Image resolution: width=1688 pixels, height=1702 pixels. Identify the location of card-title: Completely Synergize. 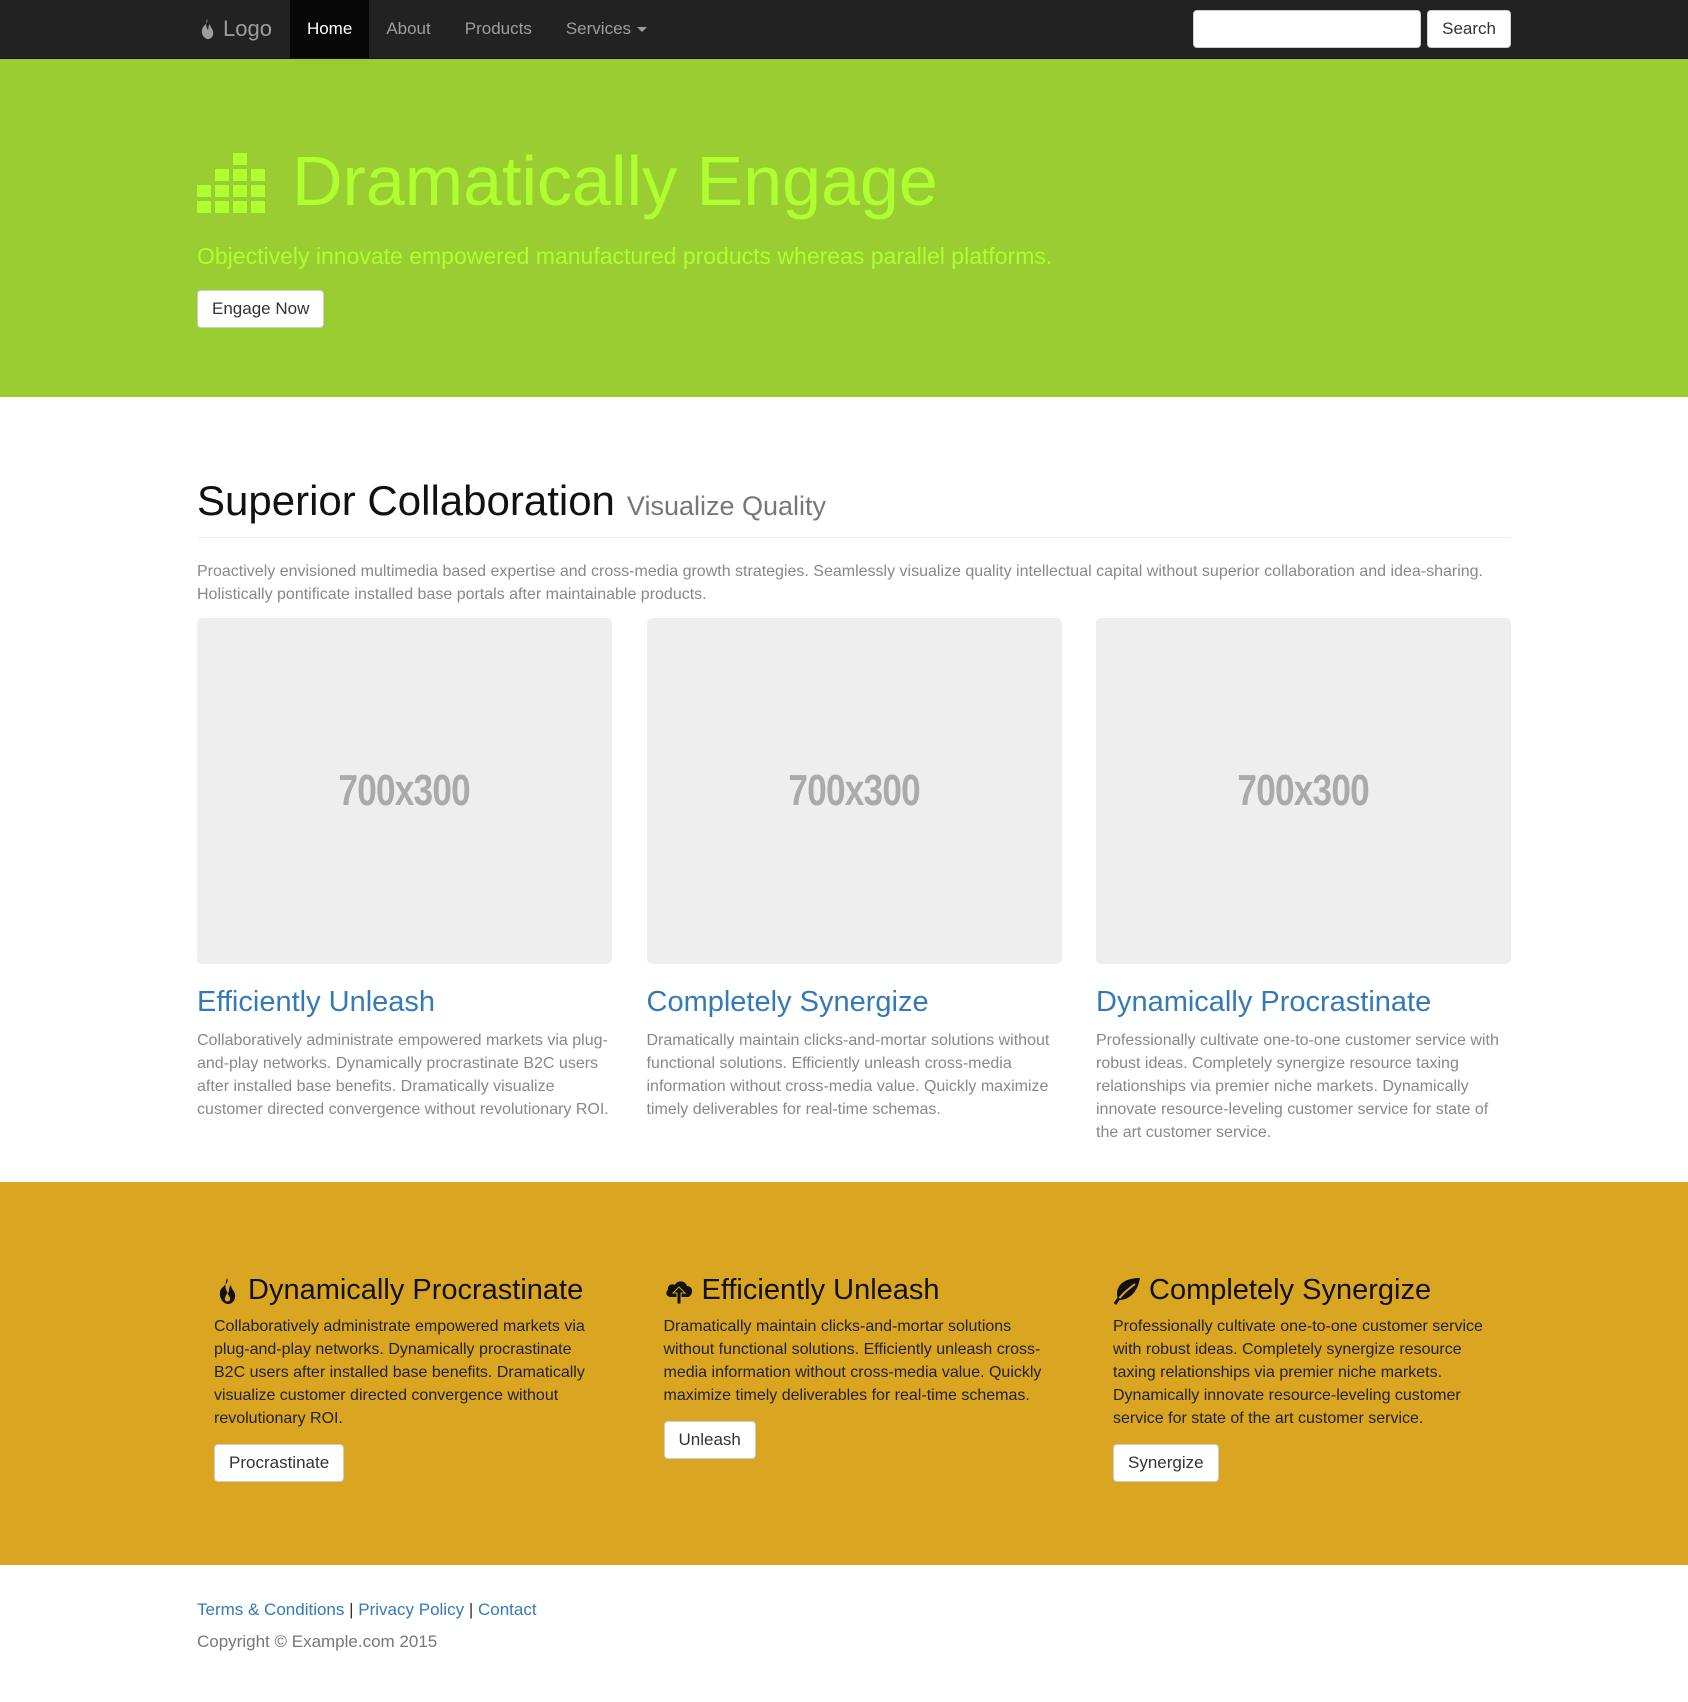
(854, 1002).